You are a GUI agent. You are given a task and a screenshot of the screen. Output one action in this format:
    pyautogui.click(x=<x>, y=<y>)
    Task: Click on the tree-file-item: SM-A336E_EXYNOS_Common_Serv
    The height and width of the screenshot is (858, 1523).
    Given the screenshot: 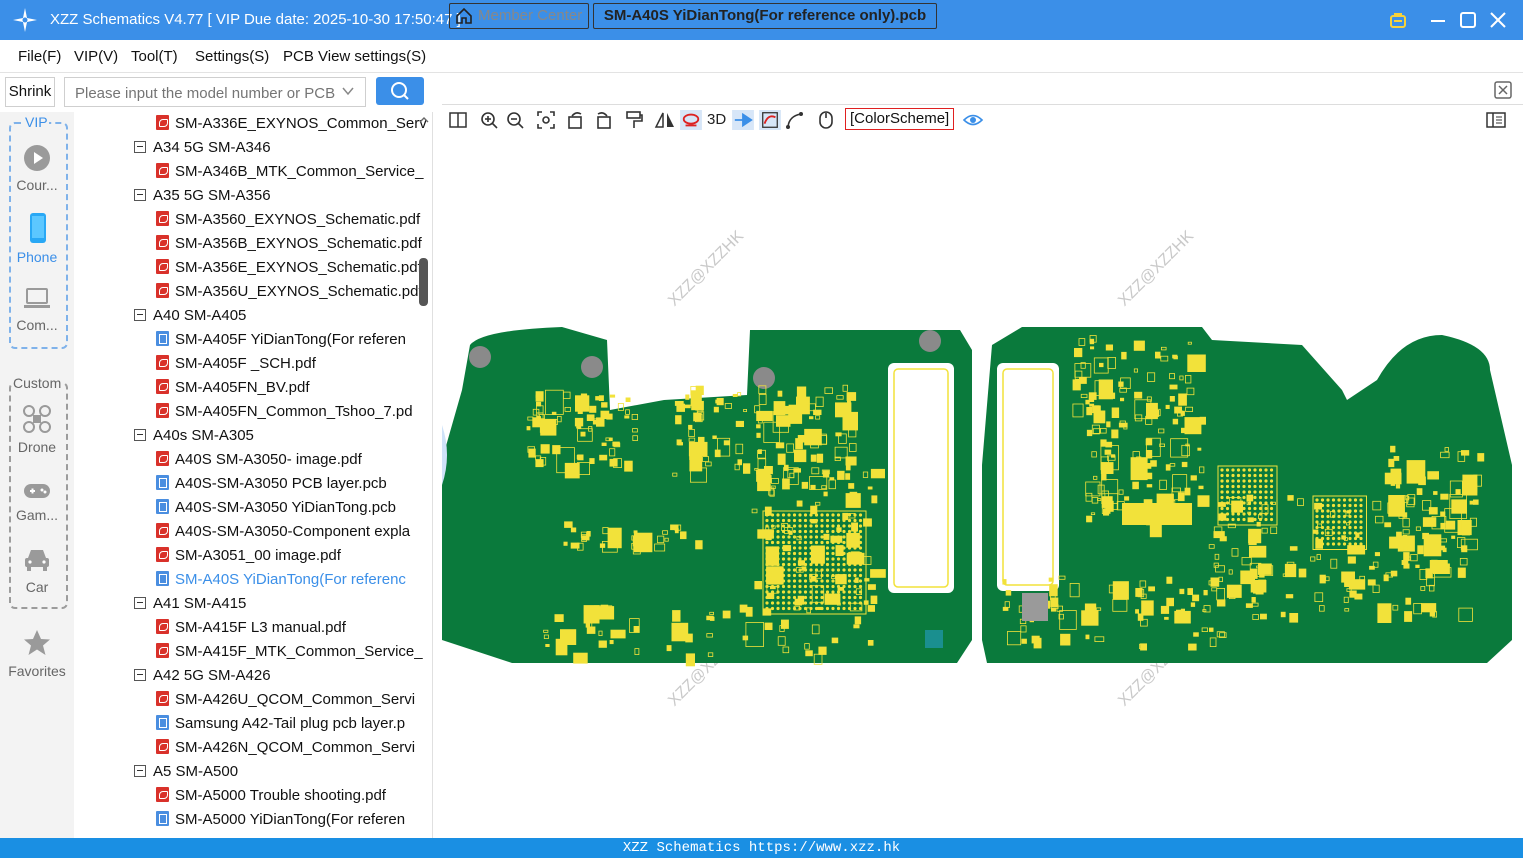 What is the action you would take?
    pyautogui.click(x=294, y=124)
    